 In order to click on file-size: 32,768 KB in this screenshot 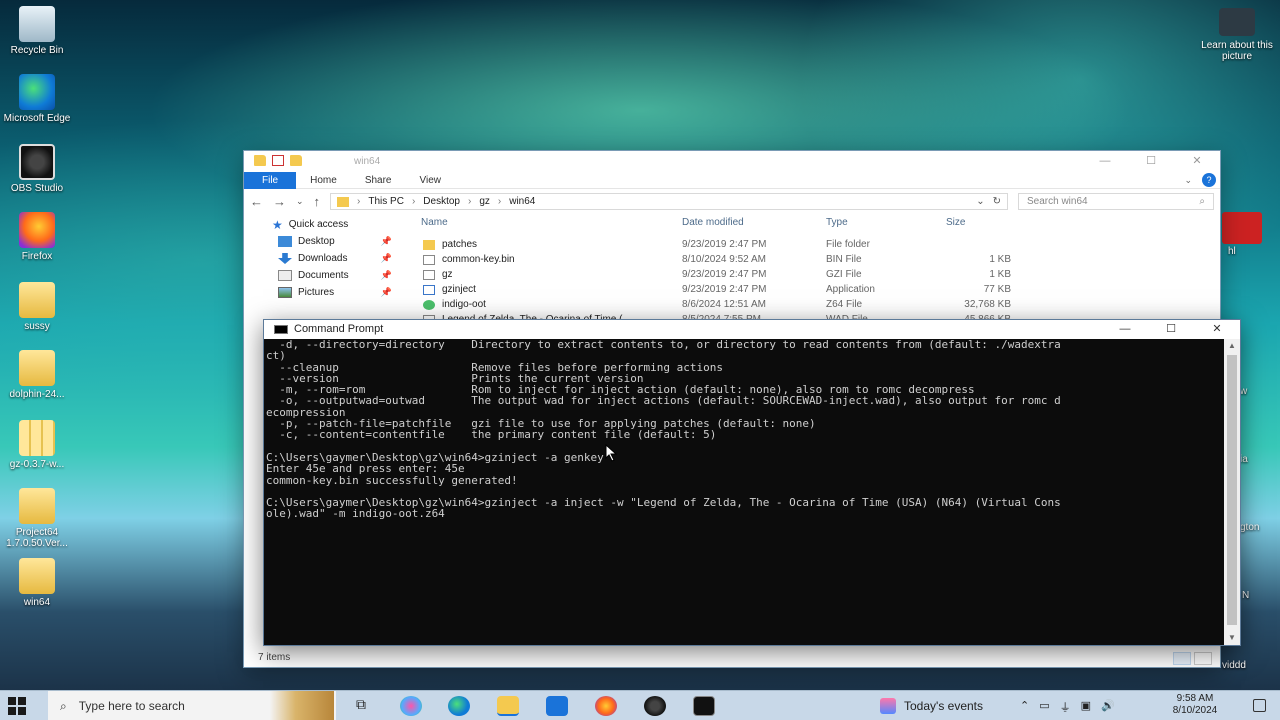, I will do `click(987, 304)`.